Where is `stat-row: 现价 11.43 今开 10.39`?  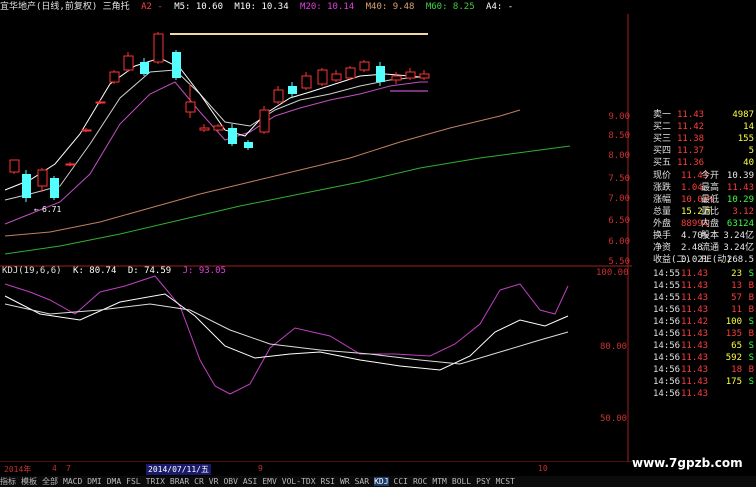 stat-row: 现价 11.43 今开 10.39 is located at coordinates (694, 176).